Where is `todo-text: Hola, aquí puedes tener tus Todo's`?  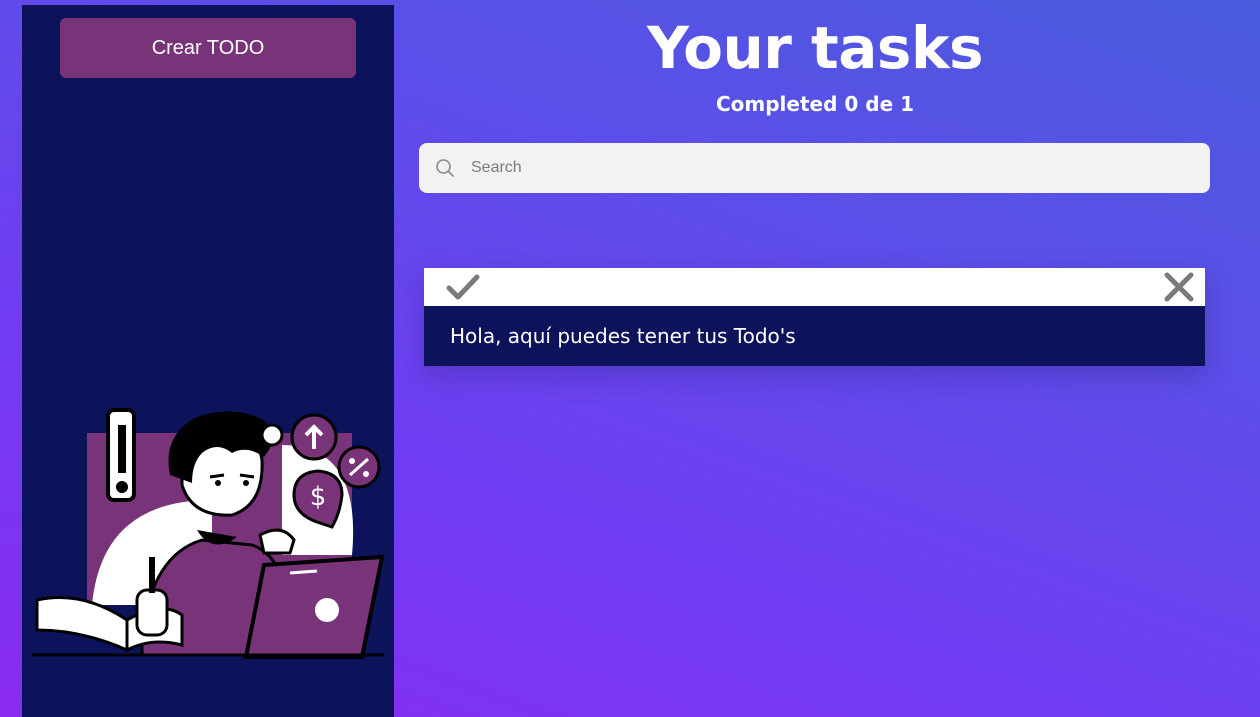
todo-text: Hola, aquí puedes tener tus Todo's is located at coordinates (814, 336).